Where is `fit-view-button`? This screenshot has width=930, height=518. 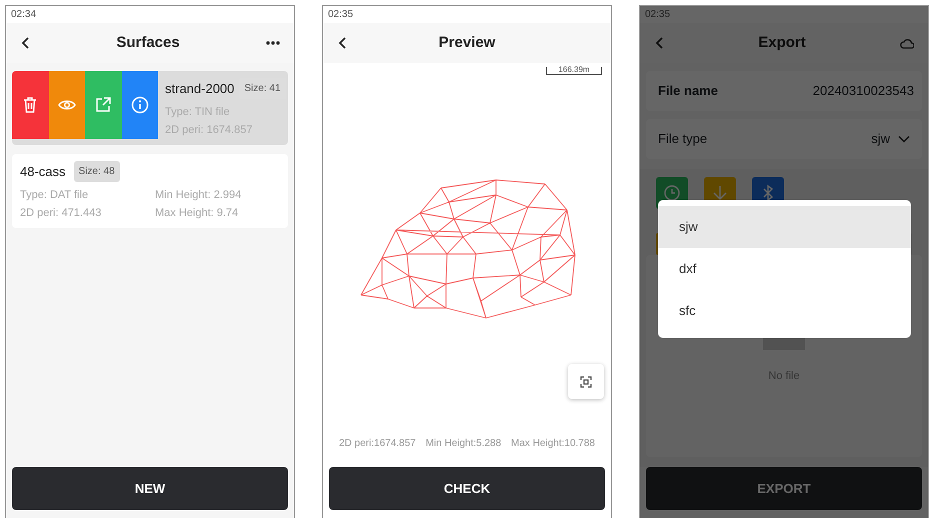
fit-view-button is located at coordinates (586, 381).